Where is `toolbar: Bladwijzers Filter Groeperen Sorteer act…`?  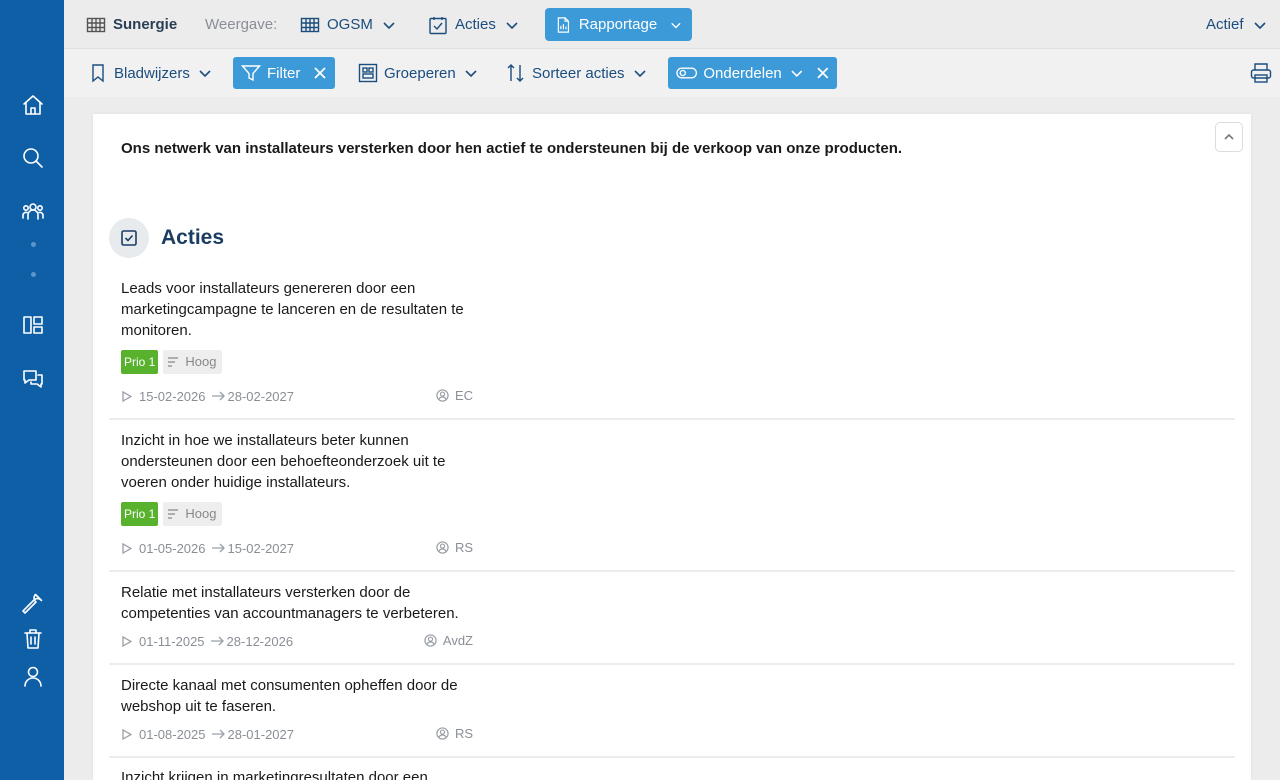 toolbar: Bladwijzers Filter Groeperen Sorteer act… is located at coordinates (672, 73).